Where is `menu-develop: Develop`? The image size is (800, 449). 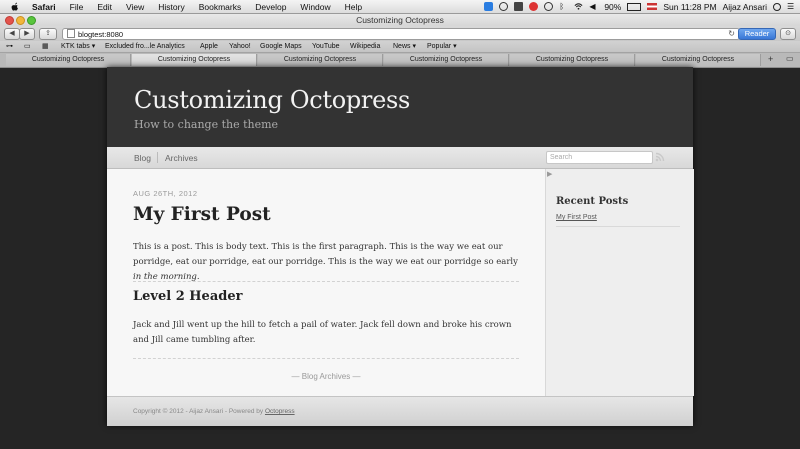
menu-develop: Develop is located at coordinates (270, 7).